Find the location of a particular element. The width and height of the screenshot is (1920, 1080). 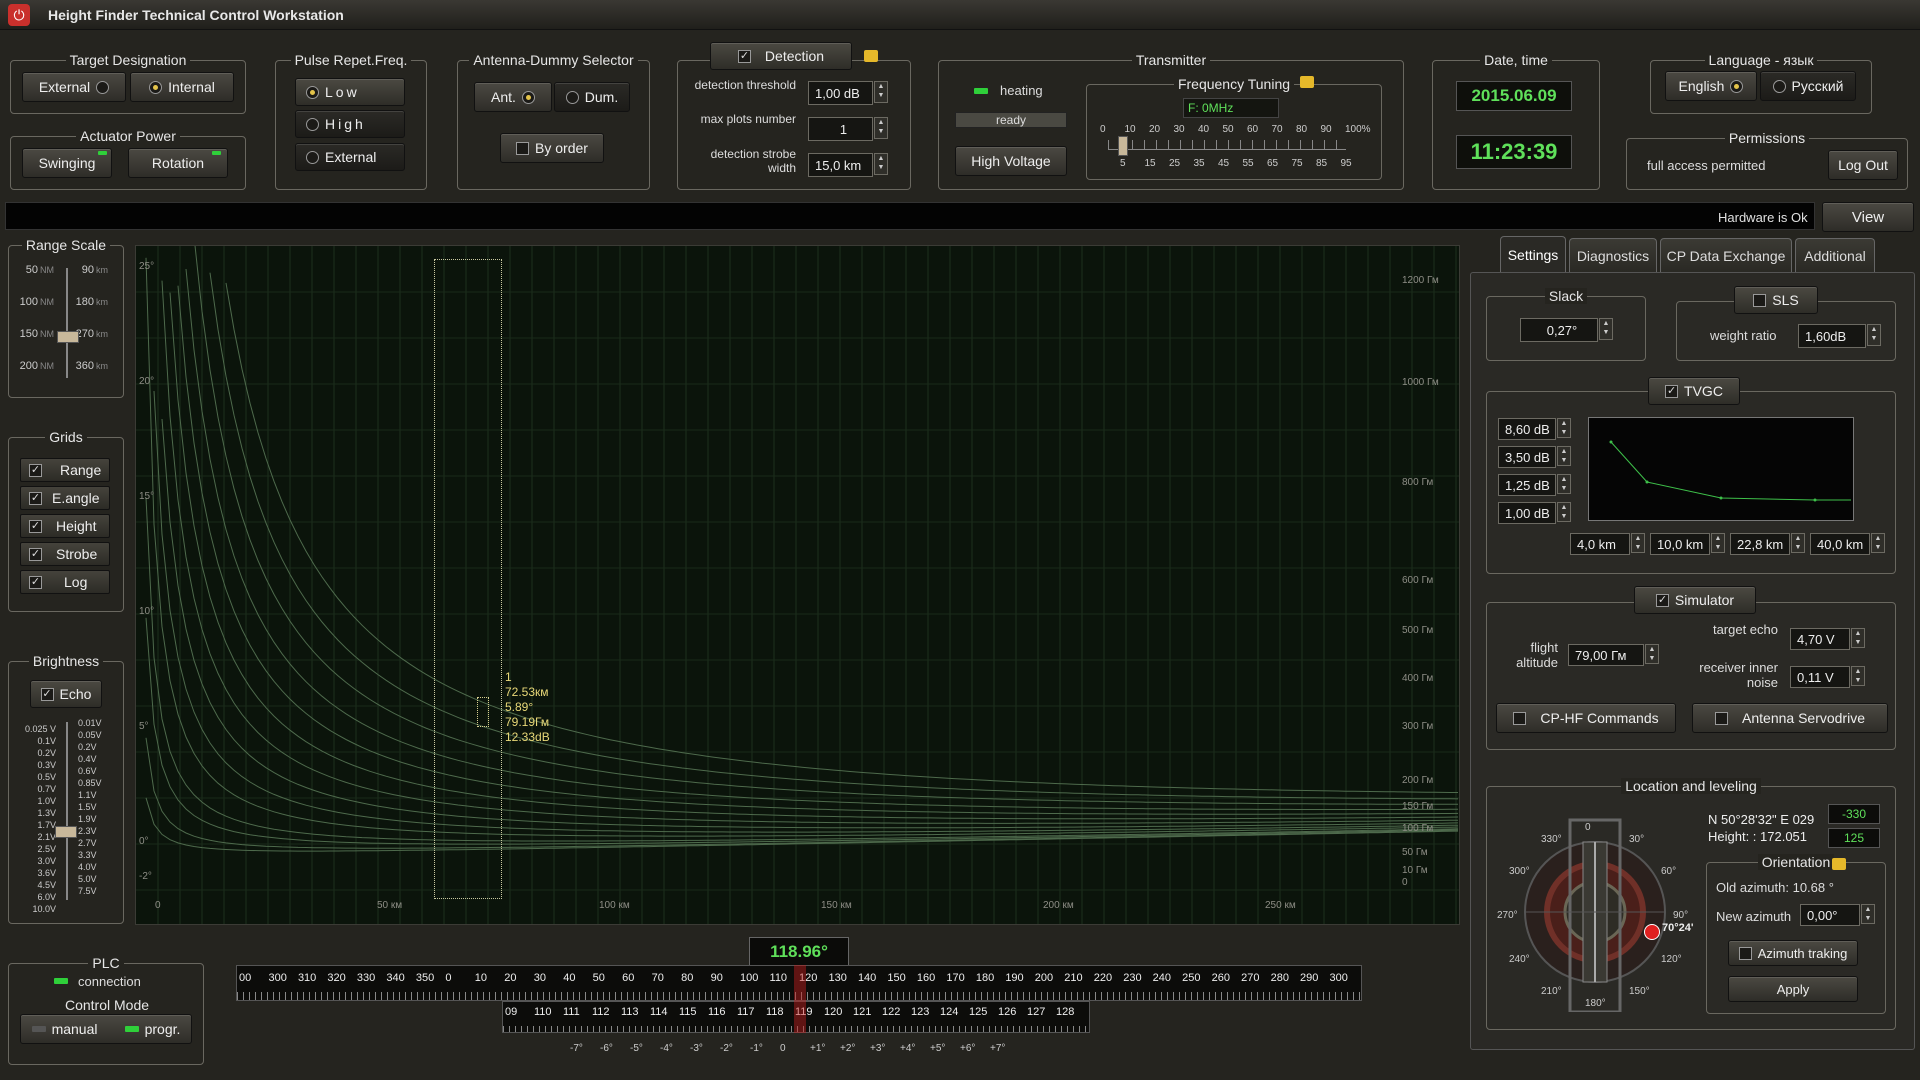

height-tick-label: 1200 Гм is located at coordinates (1420, 280).